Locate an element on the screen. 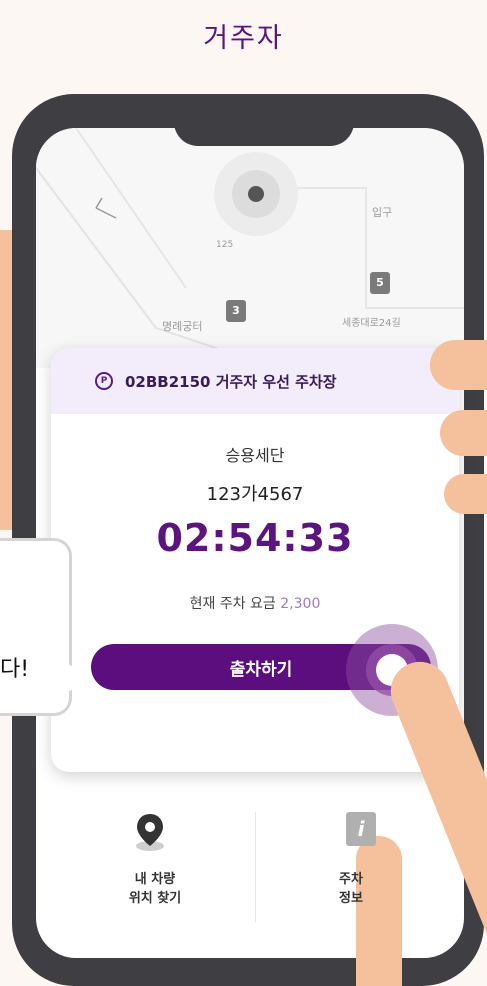 The width and height of the screenshot is (487, 986). license-plate: 123가4567 is located at coordinates (255, 494).